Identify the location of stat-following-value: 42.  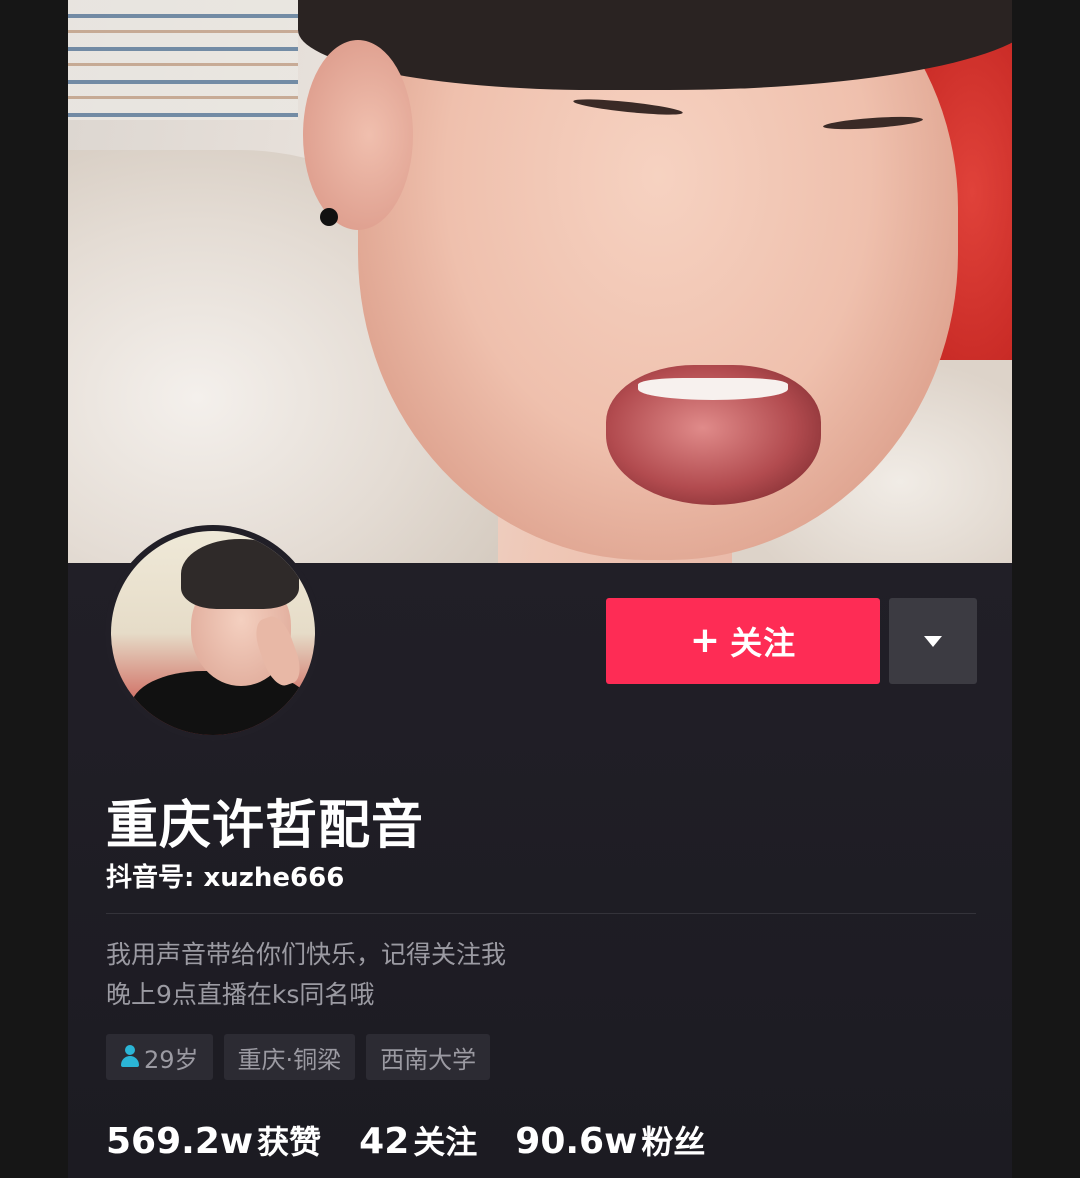
(384, 1141).